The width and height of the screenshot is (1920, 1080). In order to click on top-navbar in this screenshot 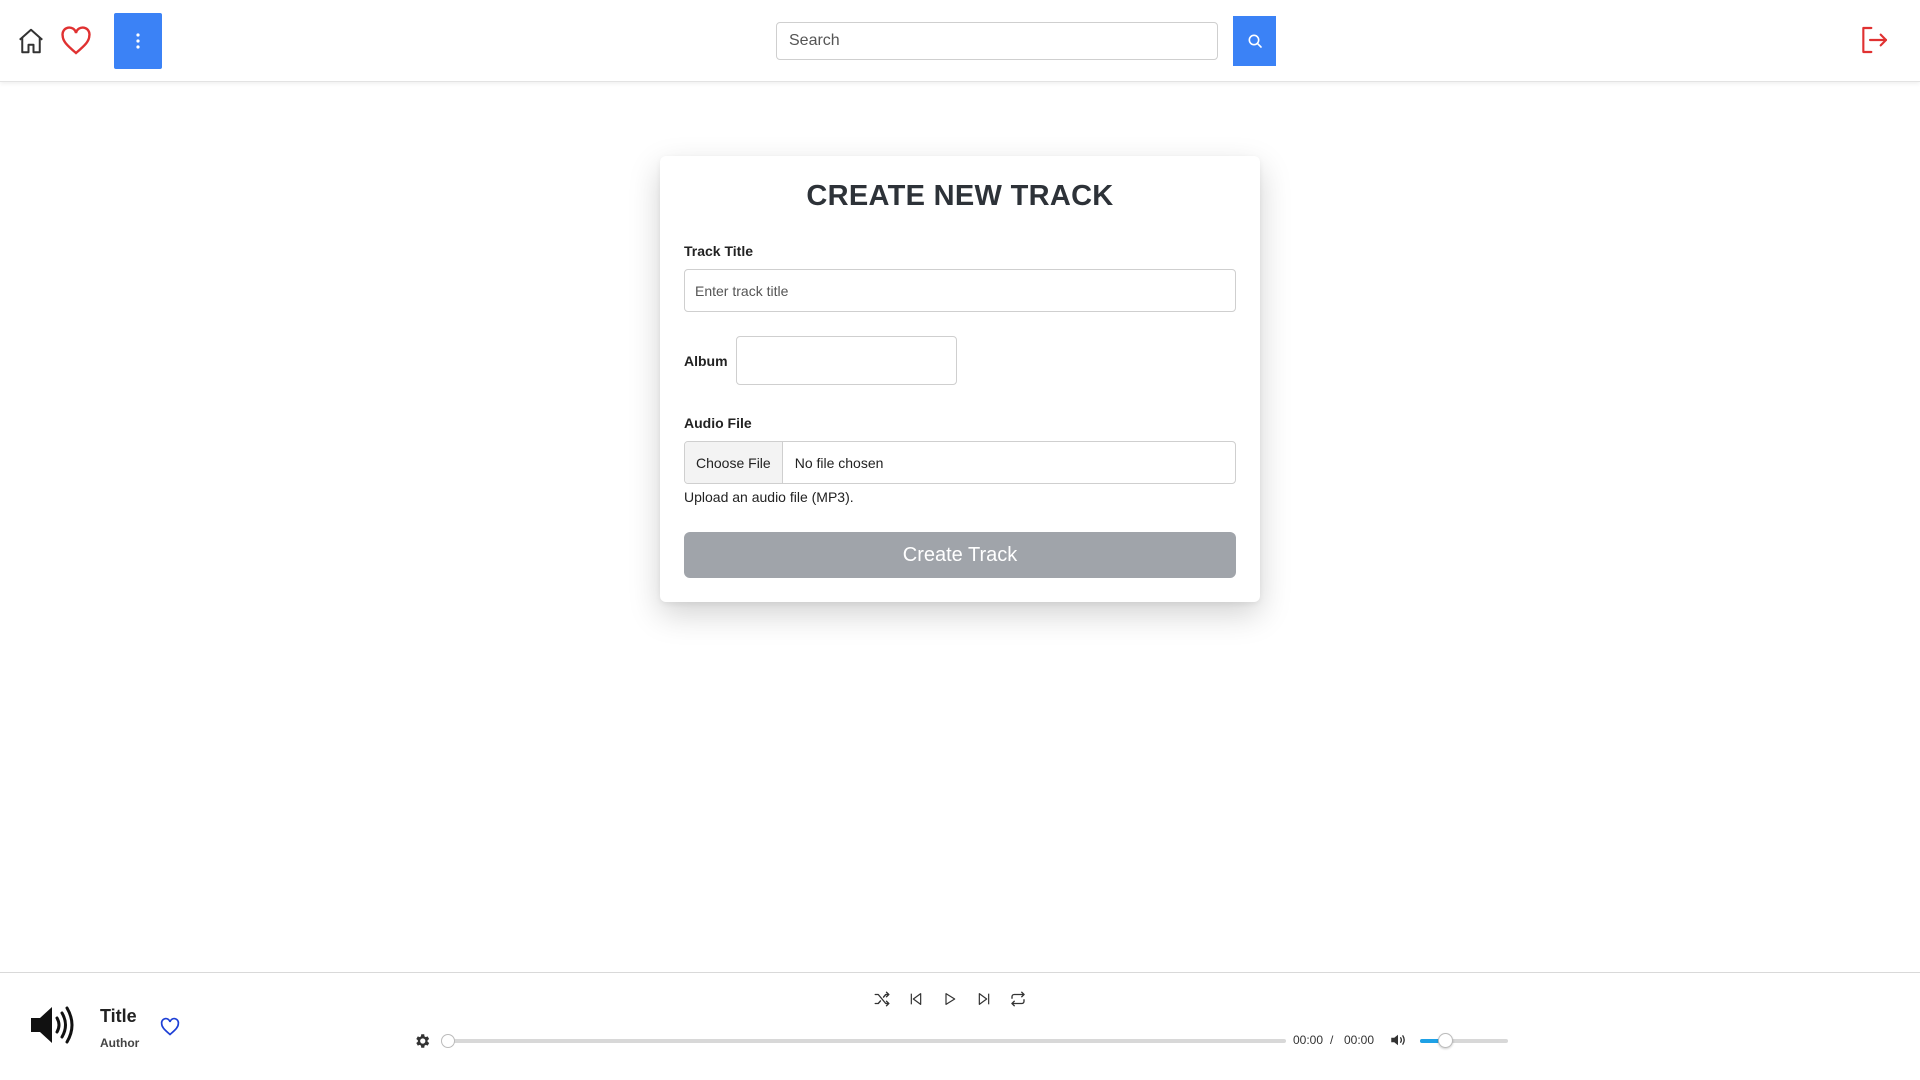, I will do `click(960, 41)`.